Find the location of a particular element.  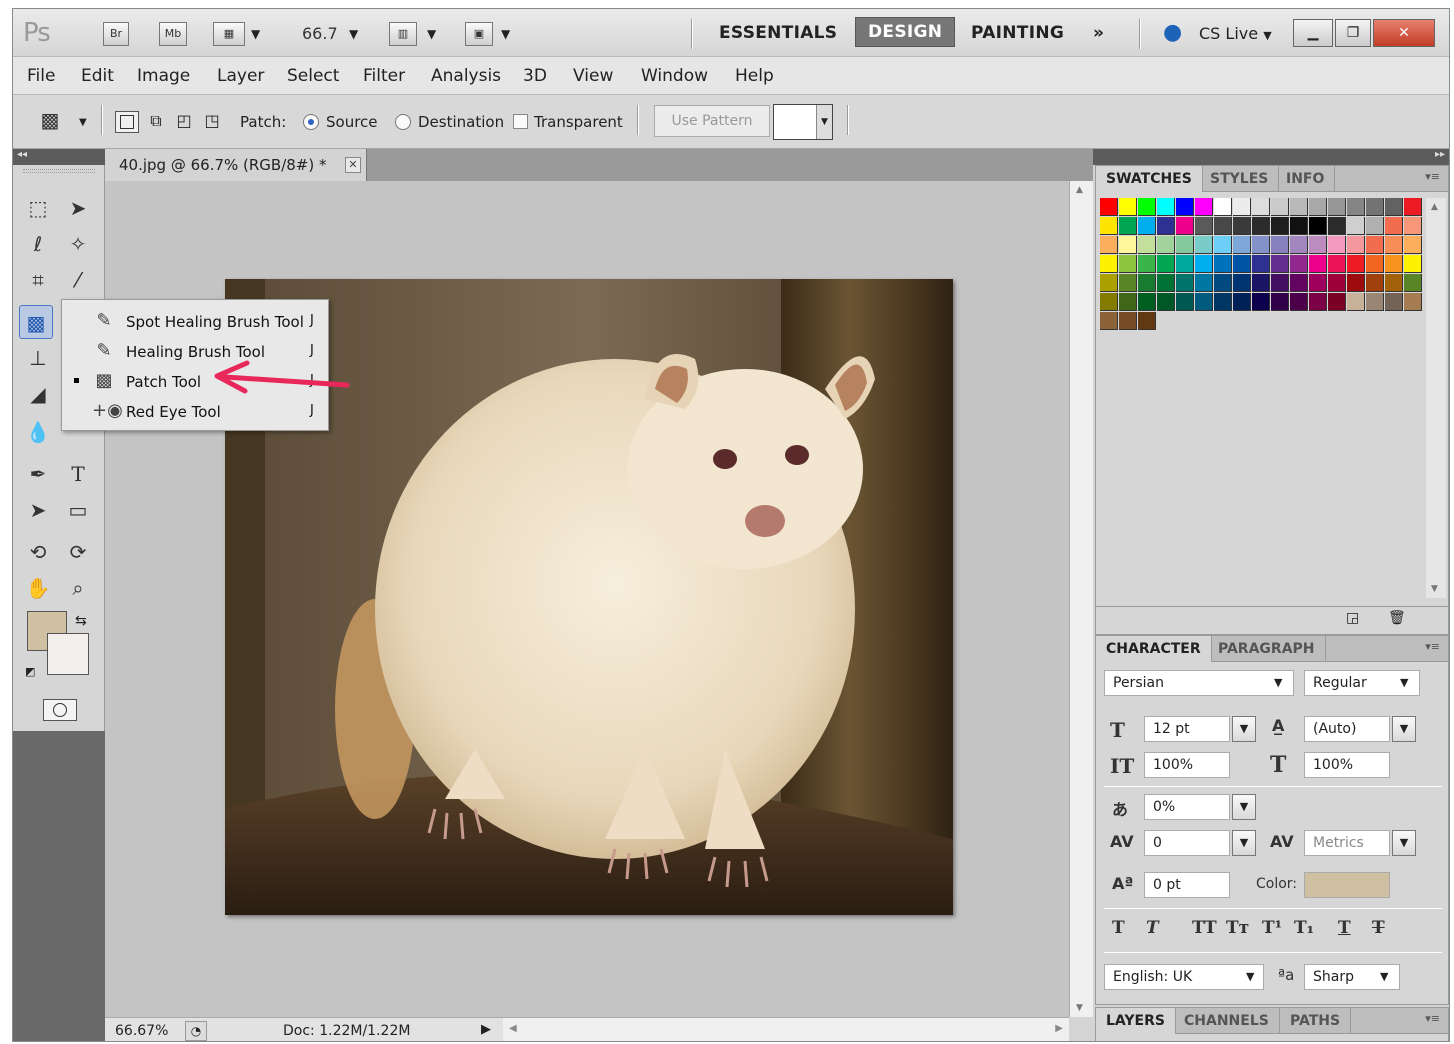

transparent-label: Transparent is located at coordinates (578, 122).